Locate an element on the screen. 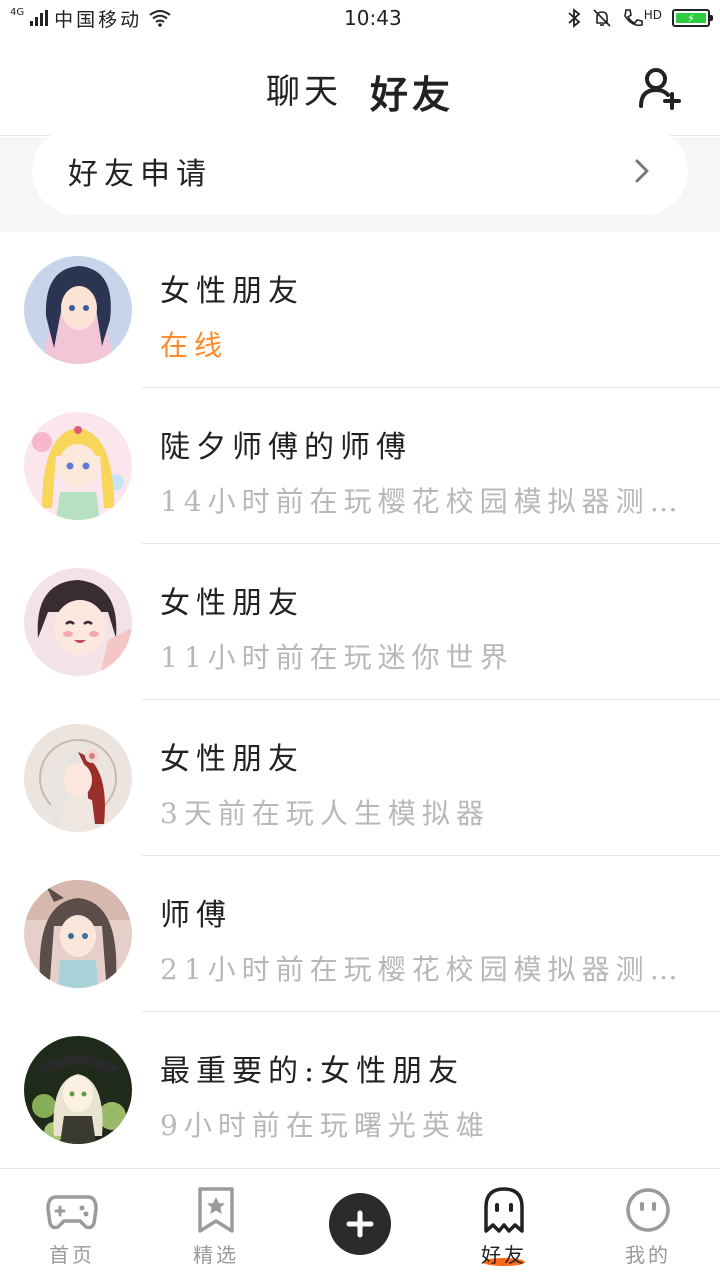 The image size is (720, 1280). friend-request-button: 好友申请 is located at coordinates (360, 171).